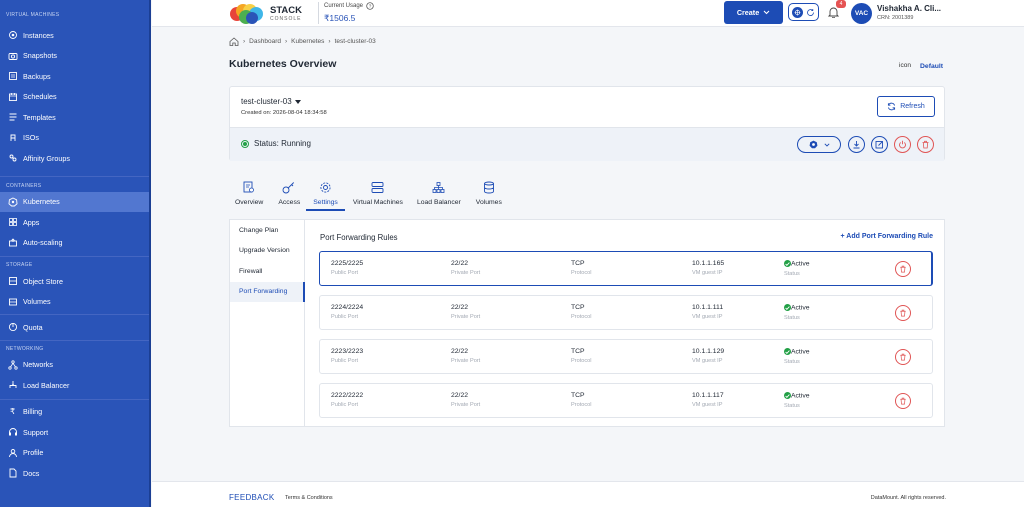  I want to click on sidebar-scrollbar, so click(150, 253).